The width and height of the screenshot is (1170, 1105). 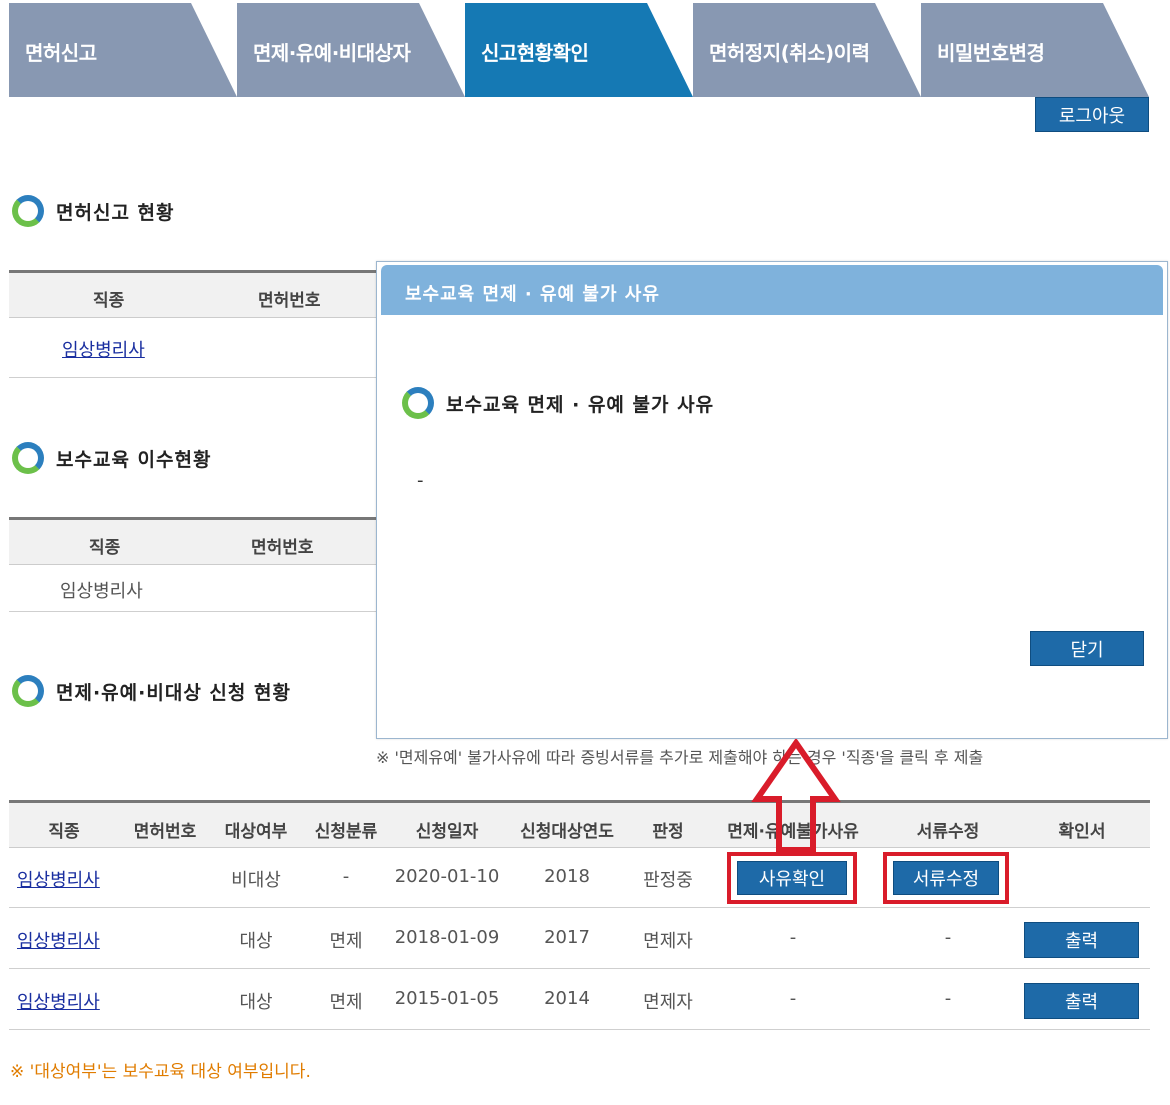 I want to click on modal-reason-text: -, so click(x=420, y=480).